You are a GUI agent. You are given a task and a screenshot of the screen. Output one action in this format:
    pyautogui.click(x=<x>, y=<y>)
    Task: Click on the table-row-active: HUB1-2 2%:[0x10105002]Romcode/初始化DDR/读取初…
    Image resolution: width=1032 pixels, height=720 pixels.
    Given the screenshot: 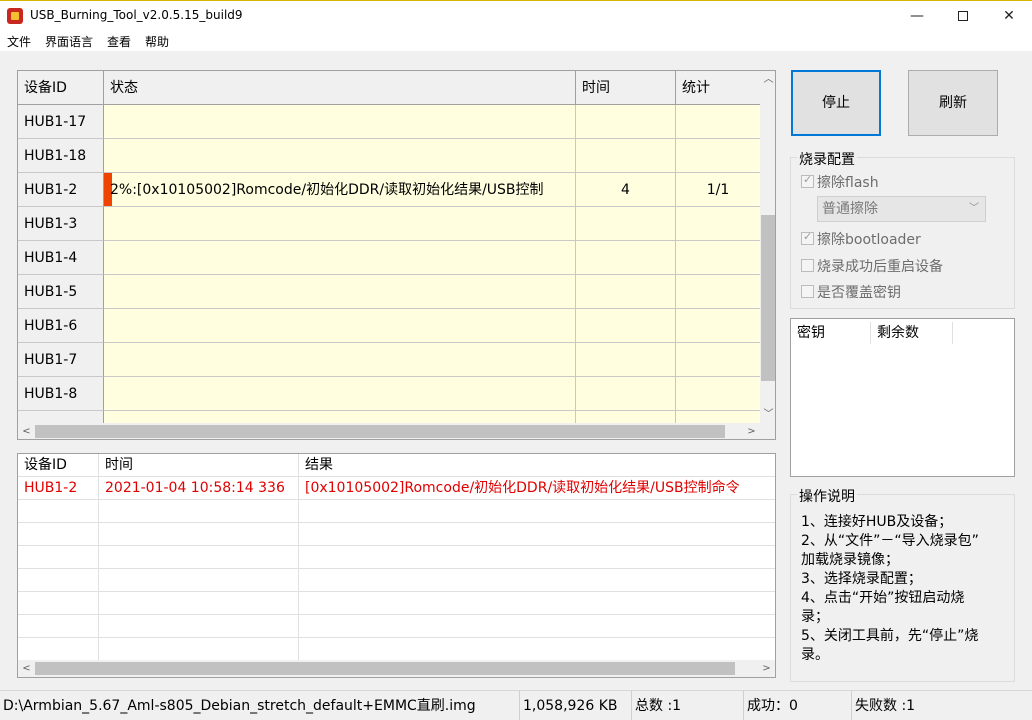 What is the action you would take?
    pyautogui.click(x=389, y=190)
    